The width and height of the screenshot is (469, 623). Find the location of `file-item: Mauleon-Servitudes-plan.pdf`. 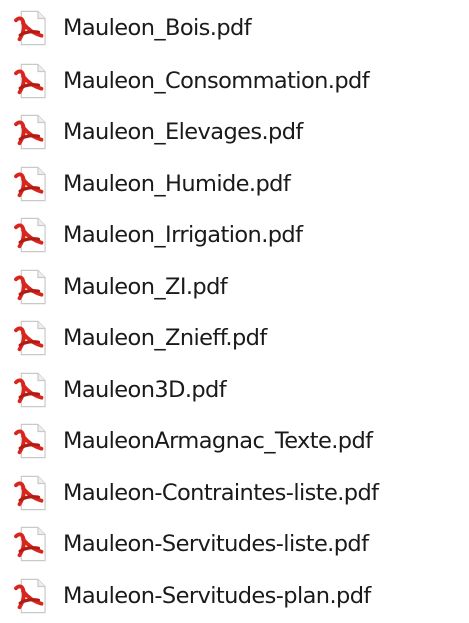

file-item: Mauleon-Servitudes-plan.pdf is located at coordinates (234, 596).